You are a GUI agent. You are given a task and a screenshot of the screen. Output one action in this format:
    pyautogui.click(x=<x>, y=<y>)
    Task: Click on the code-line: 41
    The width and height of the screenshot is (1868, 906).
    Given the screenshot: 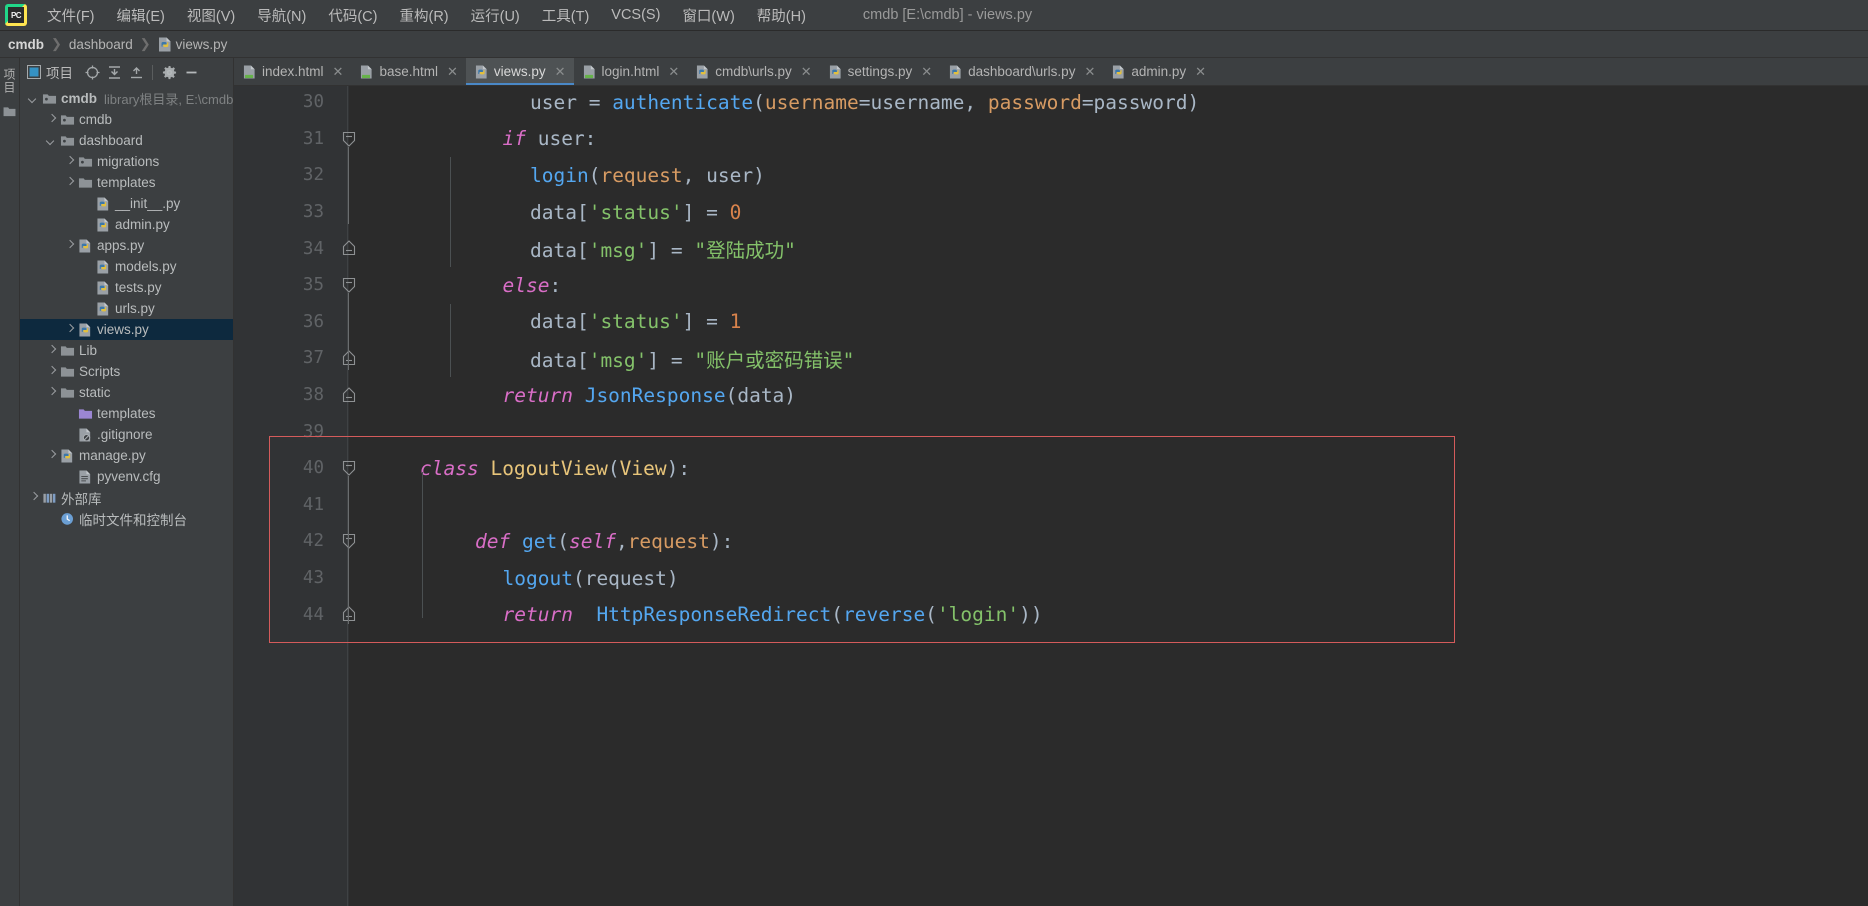 What is the action you would take?
    pyautogui.click(x=1051, y=505)
    